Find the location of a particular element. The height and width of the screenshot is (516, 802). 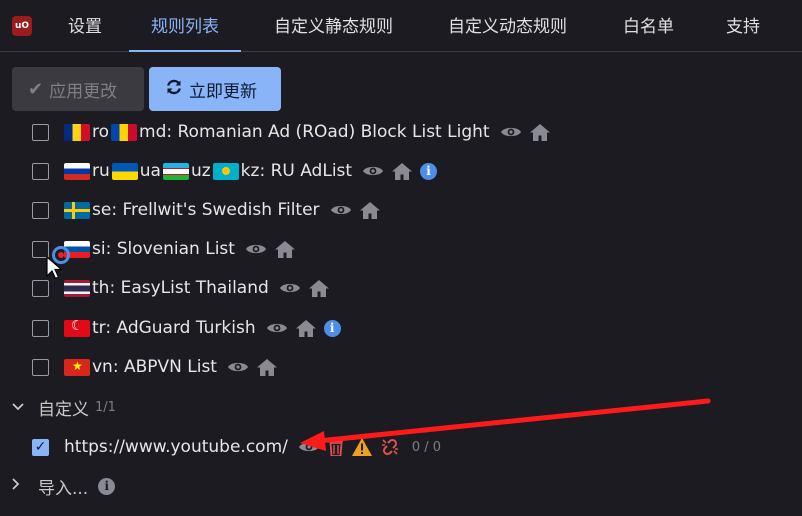

filter-label: uz is located at coordinates (200, 171).